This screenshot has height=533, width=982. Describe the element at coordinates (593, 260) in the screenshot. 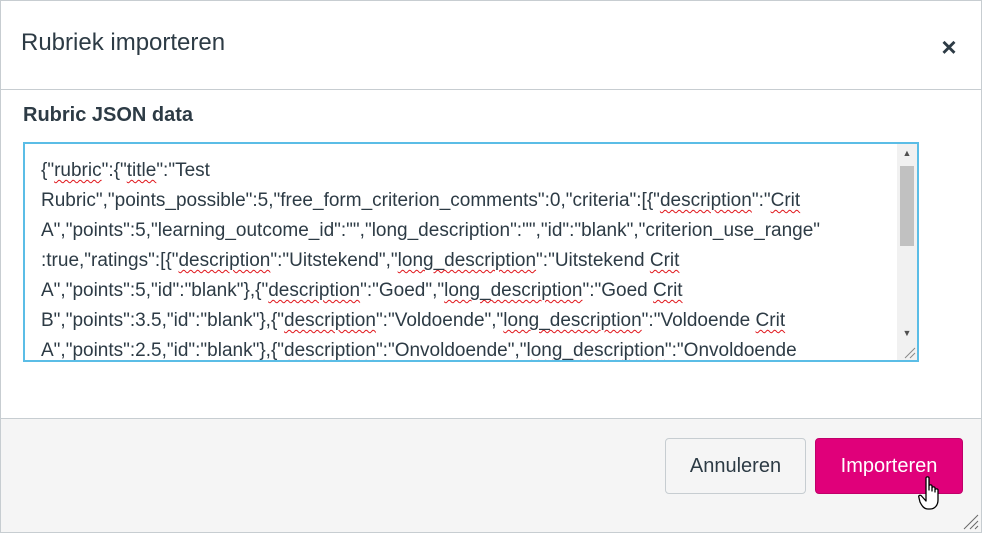

I see `text-segment: ":"Uitstekend` at that location.